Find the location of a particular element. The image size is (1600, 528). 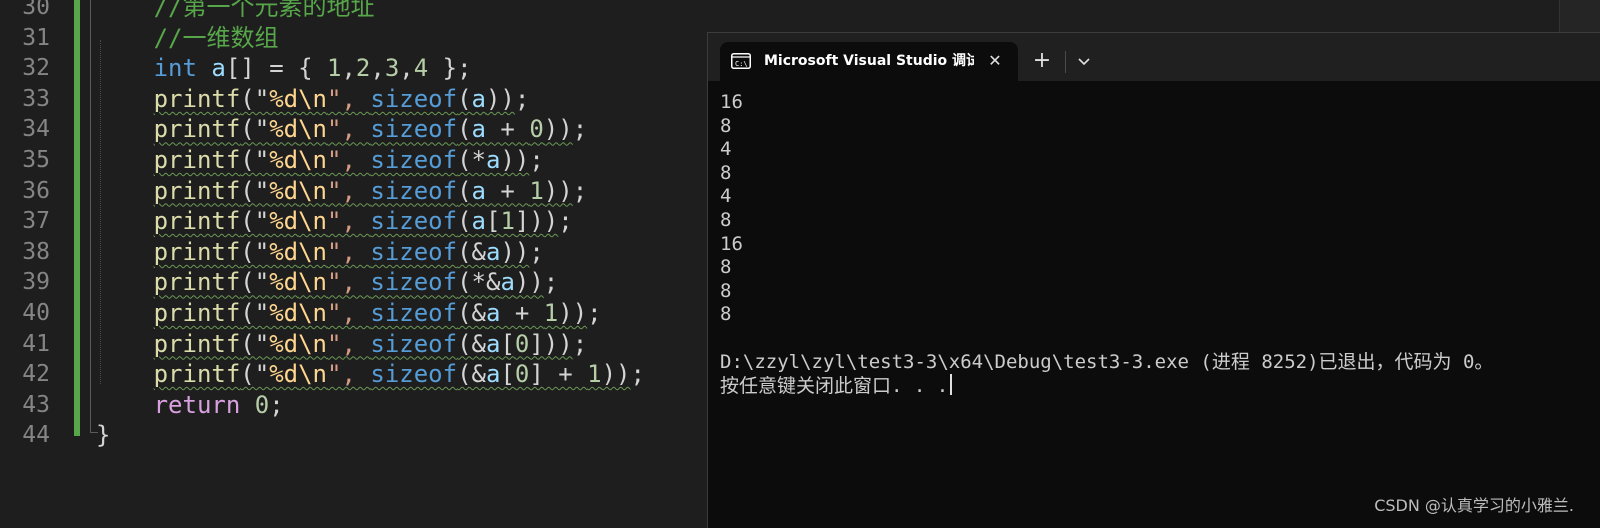

chevron-down-icon is located at coordinates (1084, 61).